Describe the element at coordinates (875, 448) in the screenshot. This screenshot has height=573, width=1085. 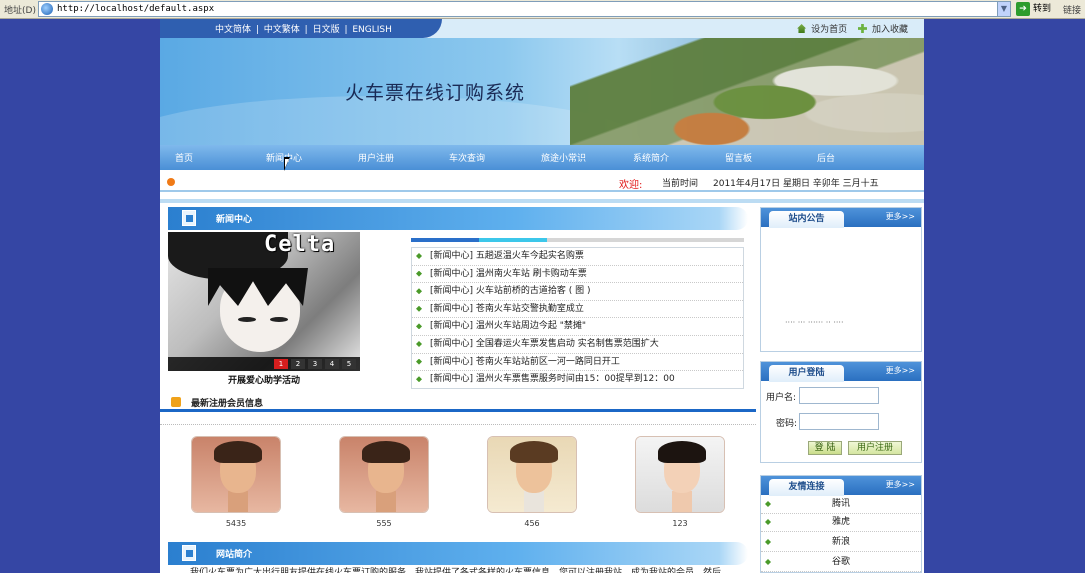
I see `register-button: 用户注册` at that location.